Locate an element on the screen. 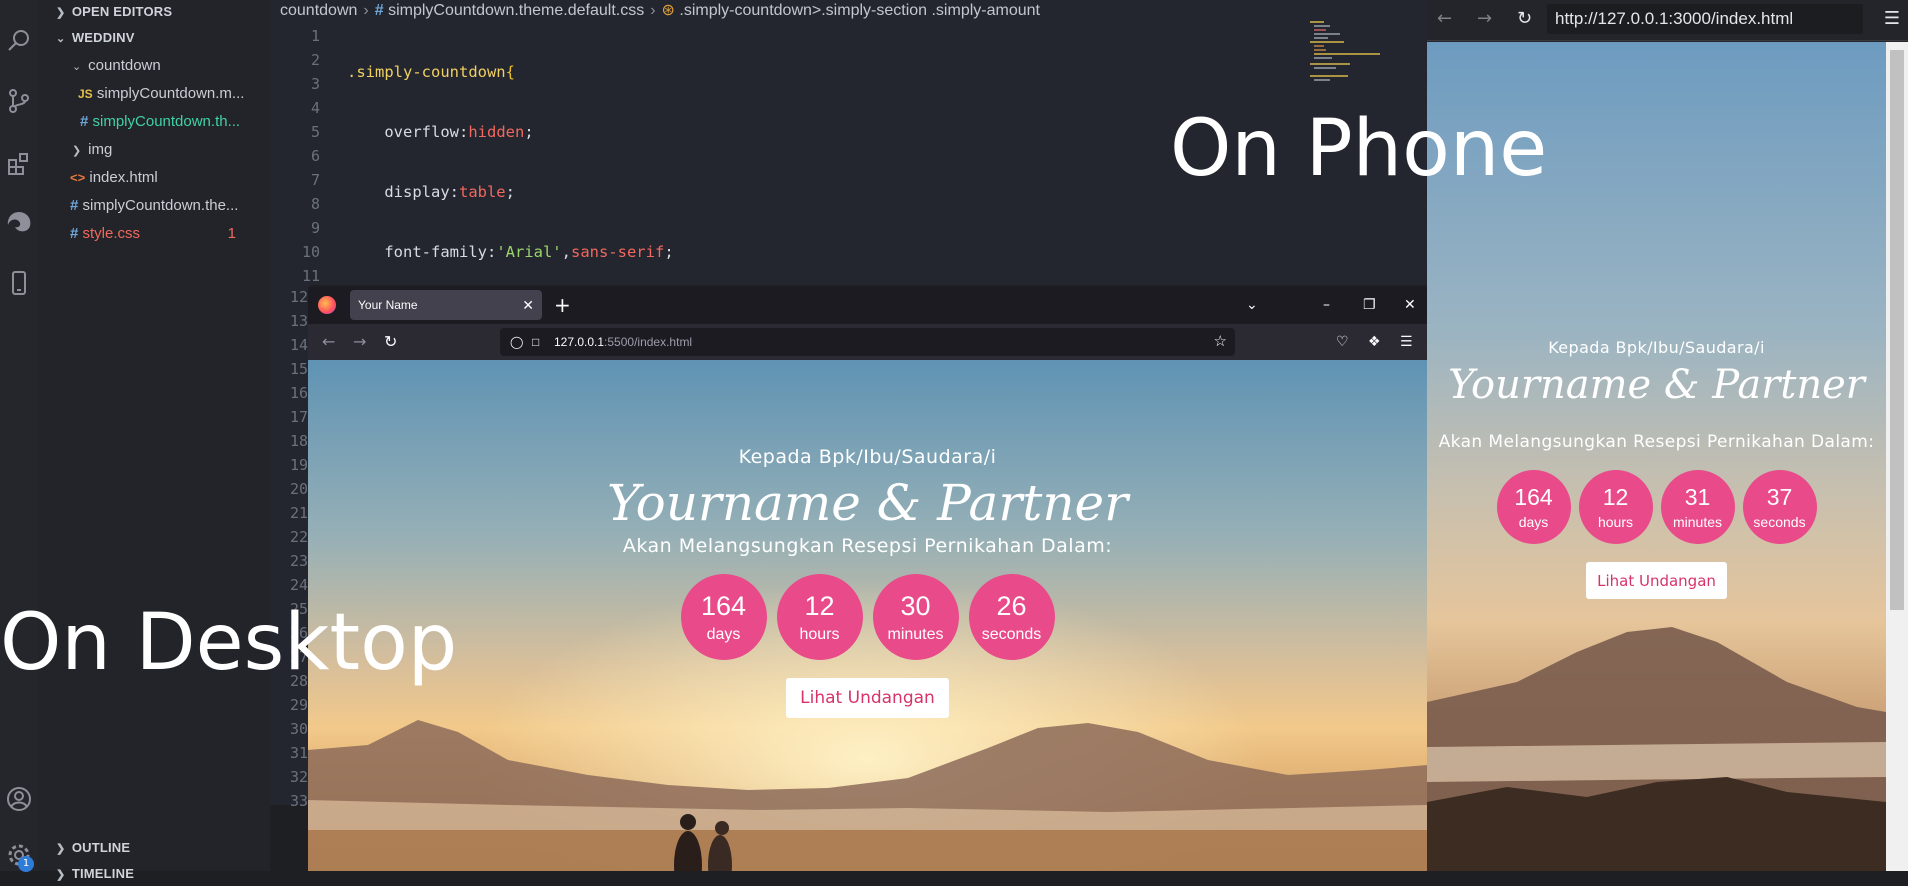 The image size is (1908, 886). line-number: 3 is located at coordinates (315, 84).